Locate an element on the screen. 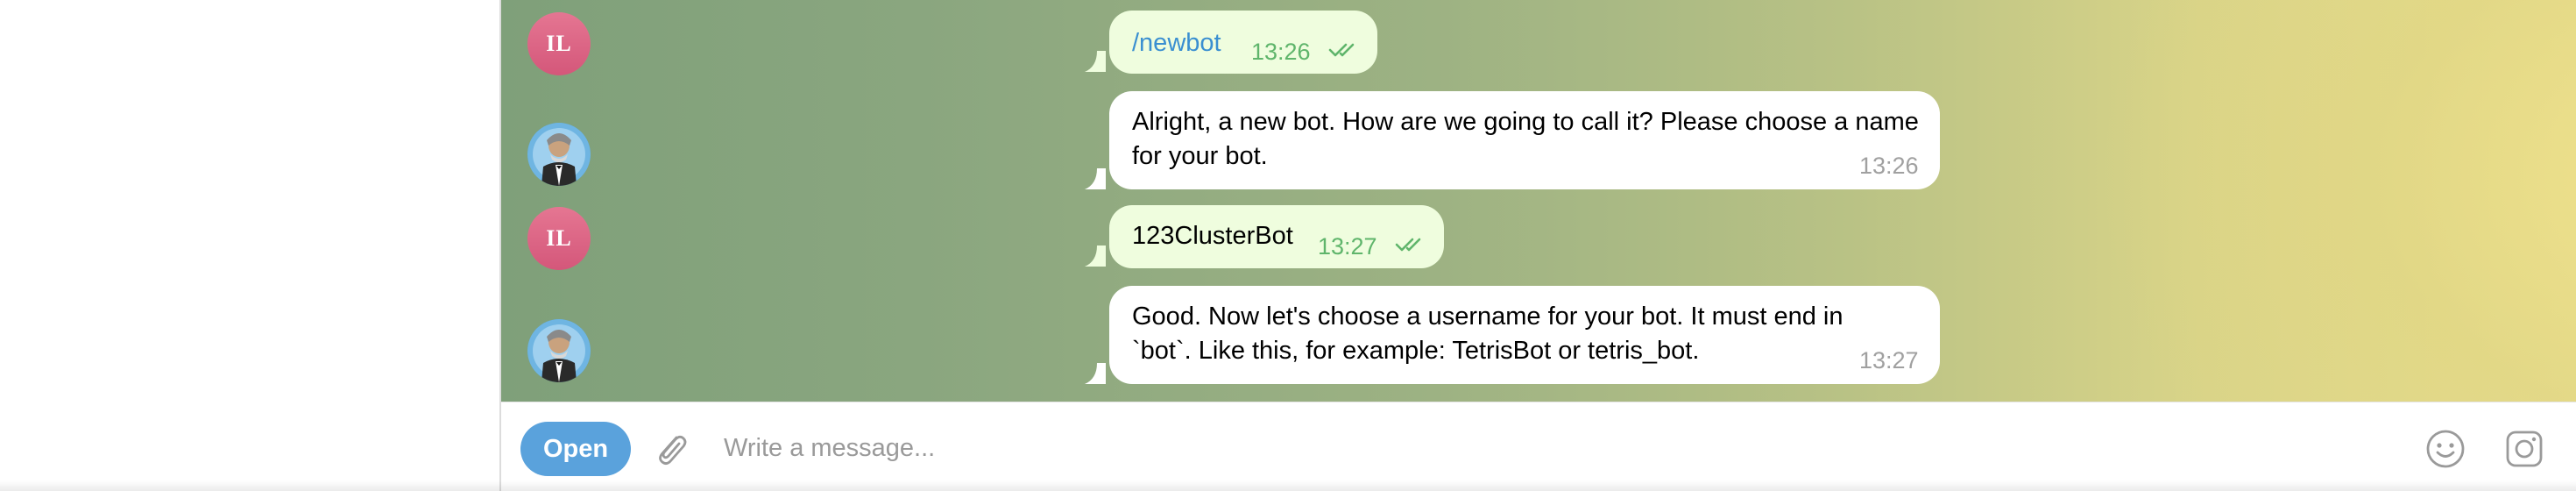  sticker-icon is located at coordinates (2524, 449).